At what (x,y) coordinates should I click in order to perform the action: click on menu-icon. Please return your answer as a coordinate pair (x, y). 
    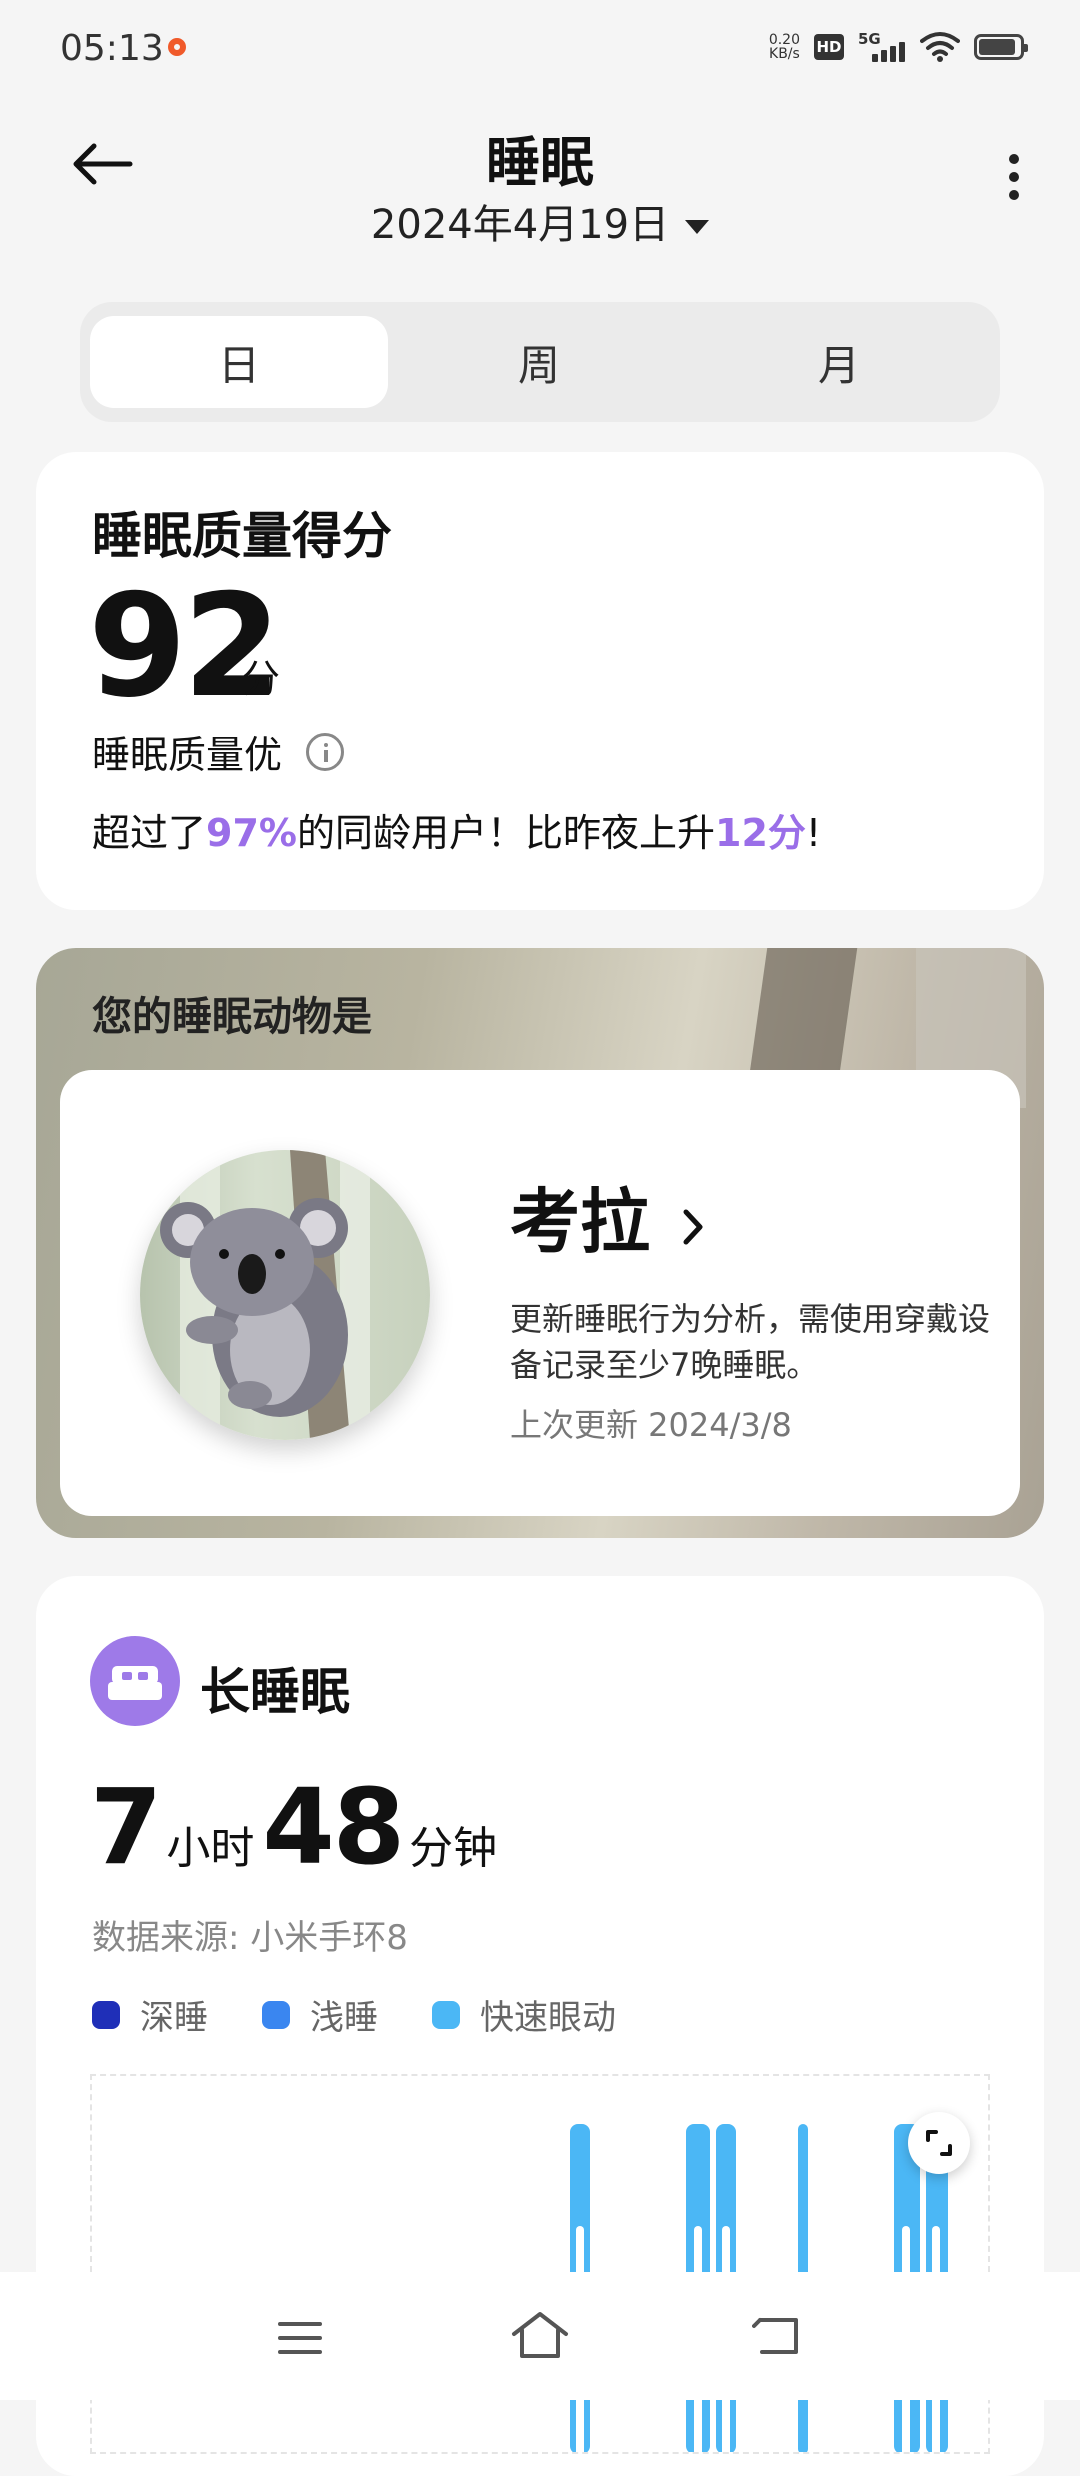
    Looking at the image, I should click on (300, 2338).